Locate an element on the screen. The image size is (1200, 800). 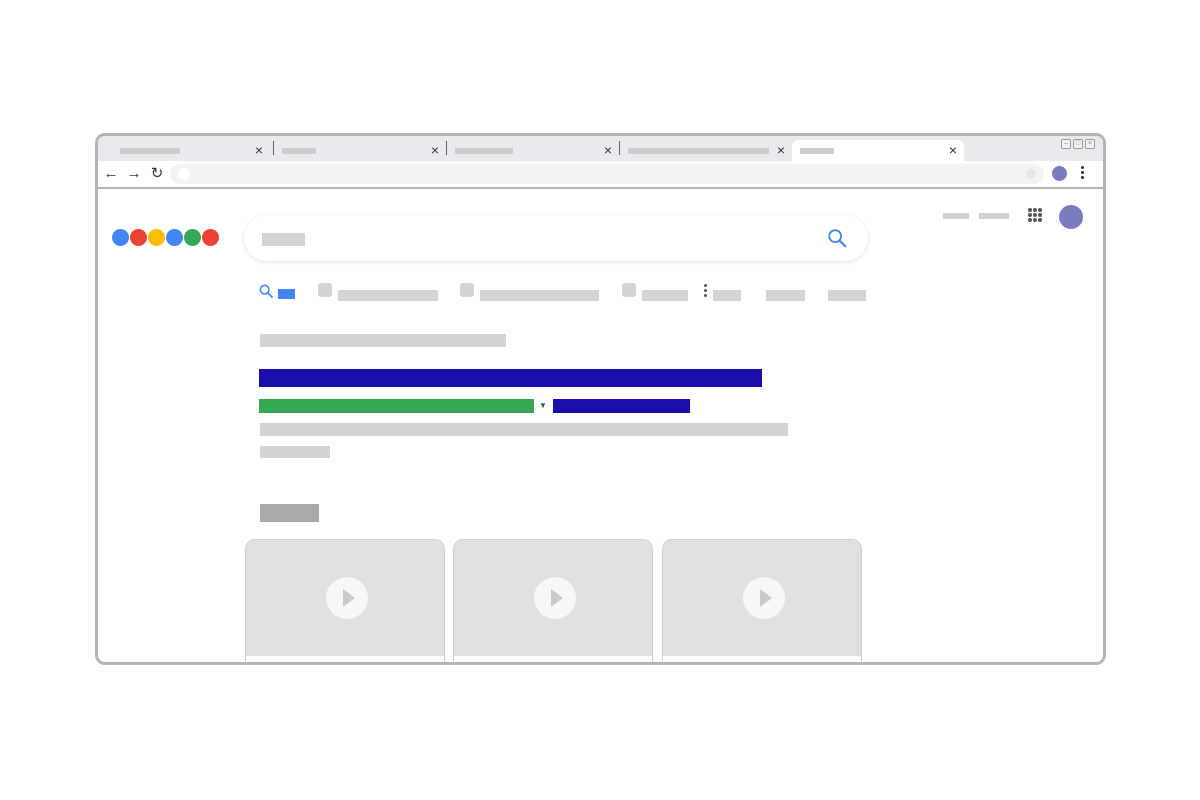
search-logo is located at coordinates (165, 237).